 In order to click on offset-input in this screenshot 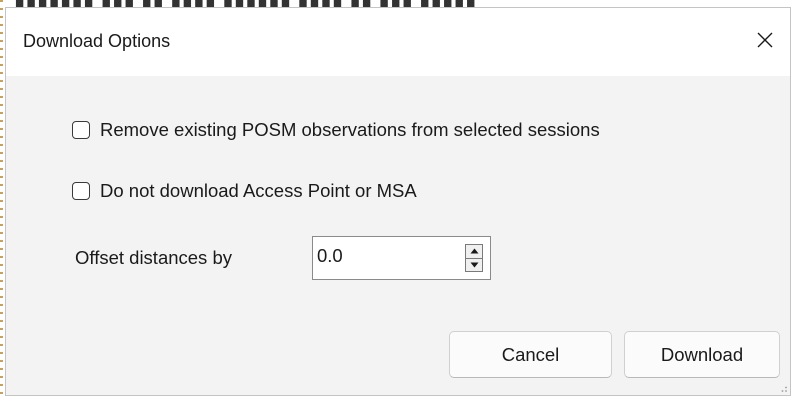, I will do `click(382, 256)`.